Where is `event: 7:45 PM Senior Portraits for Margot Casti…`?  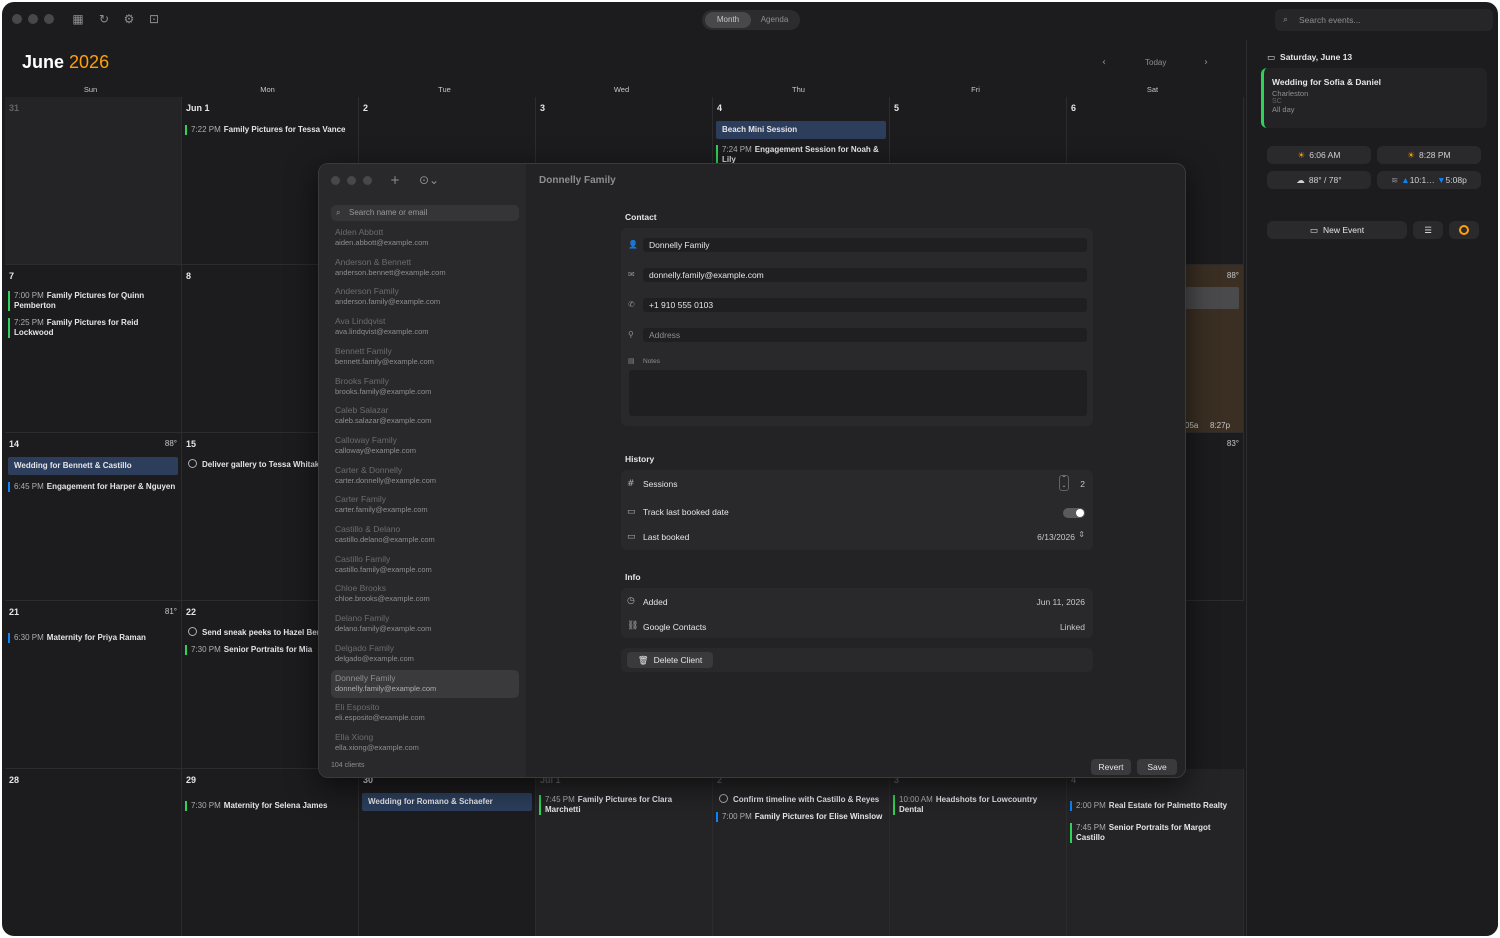
event: 7:45 PM Senior Portraits for Margot Casti… is located at coordinates (1155, 833).